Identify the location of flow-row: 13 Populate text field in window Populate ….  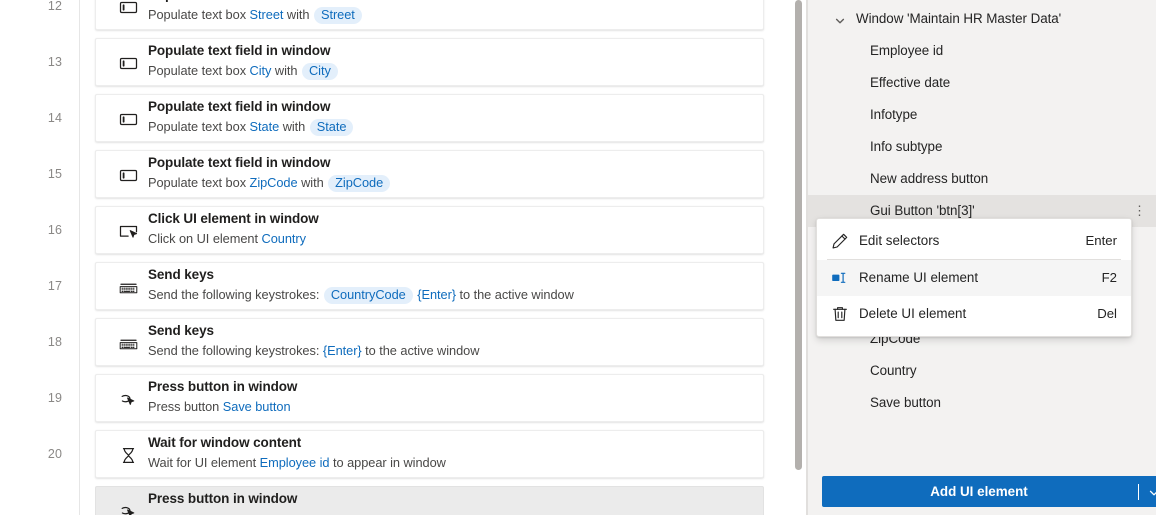
(403, 62).